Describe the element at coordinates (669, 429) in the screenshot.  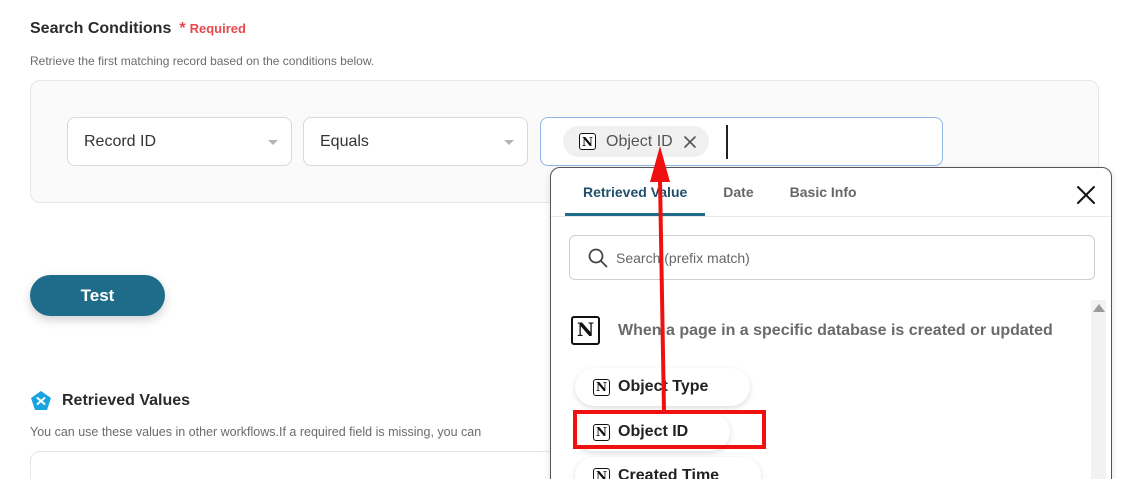
I see `annotation-highlight-box` at that location.